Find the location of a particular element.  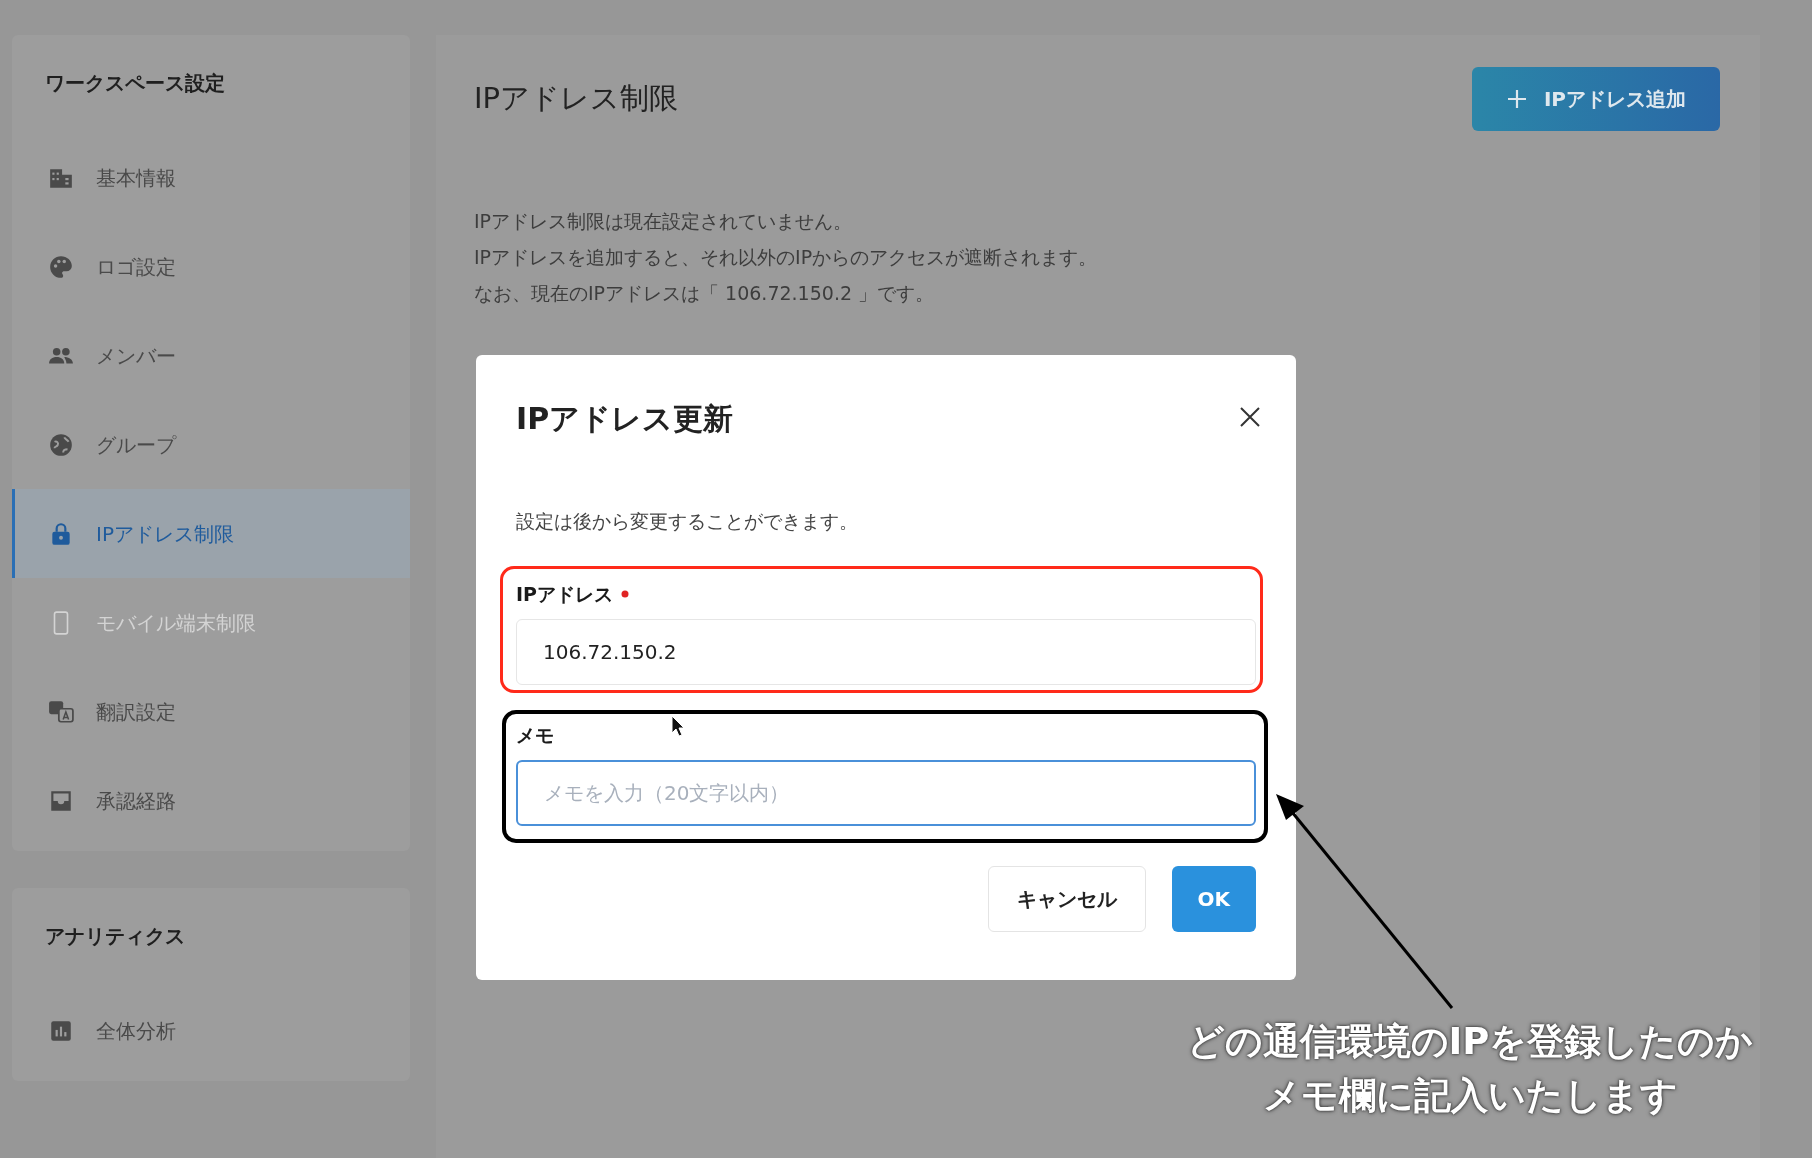

ok-button: OK is located at coordinates (1213, 899).